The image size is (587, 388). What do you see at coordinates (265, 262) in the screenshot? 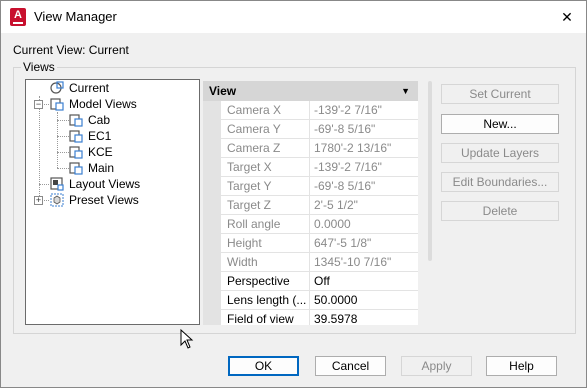
I see `property-name: Width` at bounding box center [265, 262].